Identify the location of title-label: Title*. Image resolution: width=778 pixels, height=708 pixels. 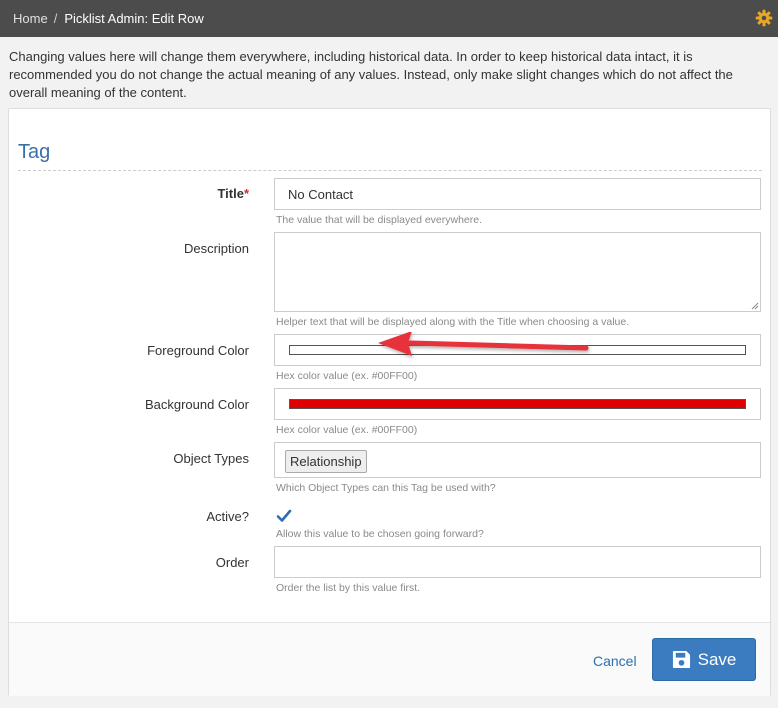
(233, 193).